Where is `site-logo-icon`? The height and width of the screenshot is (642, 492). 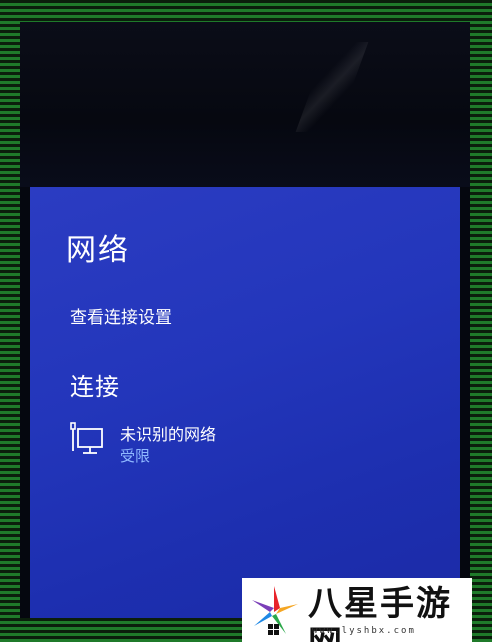 site-logo-icon is located at coordinates (274, 610).